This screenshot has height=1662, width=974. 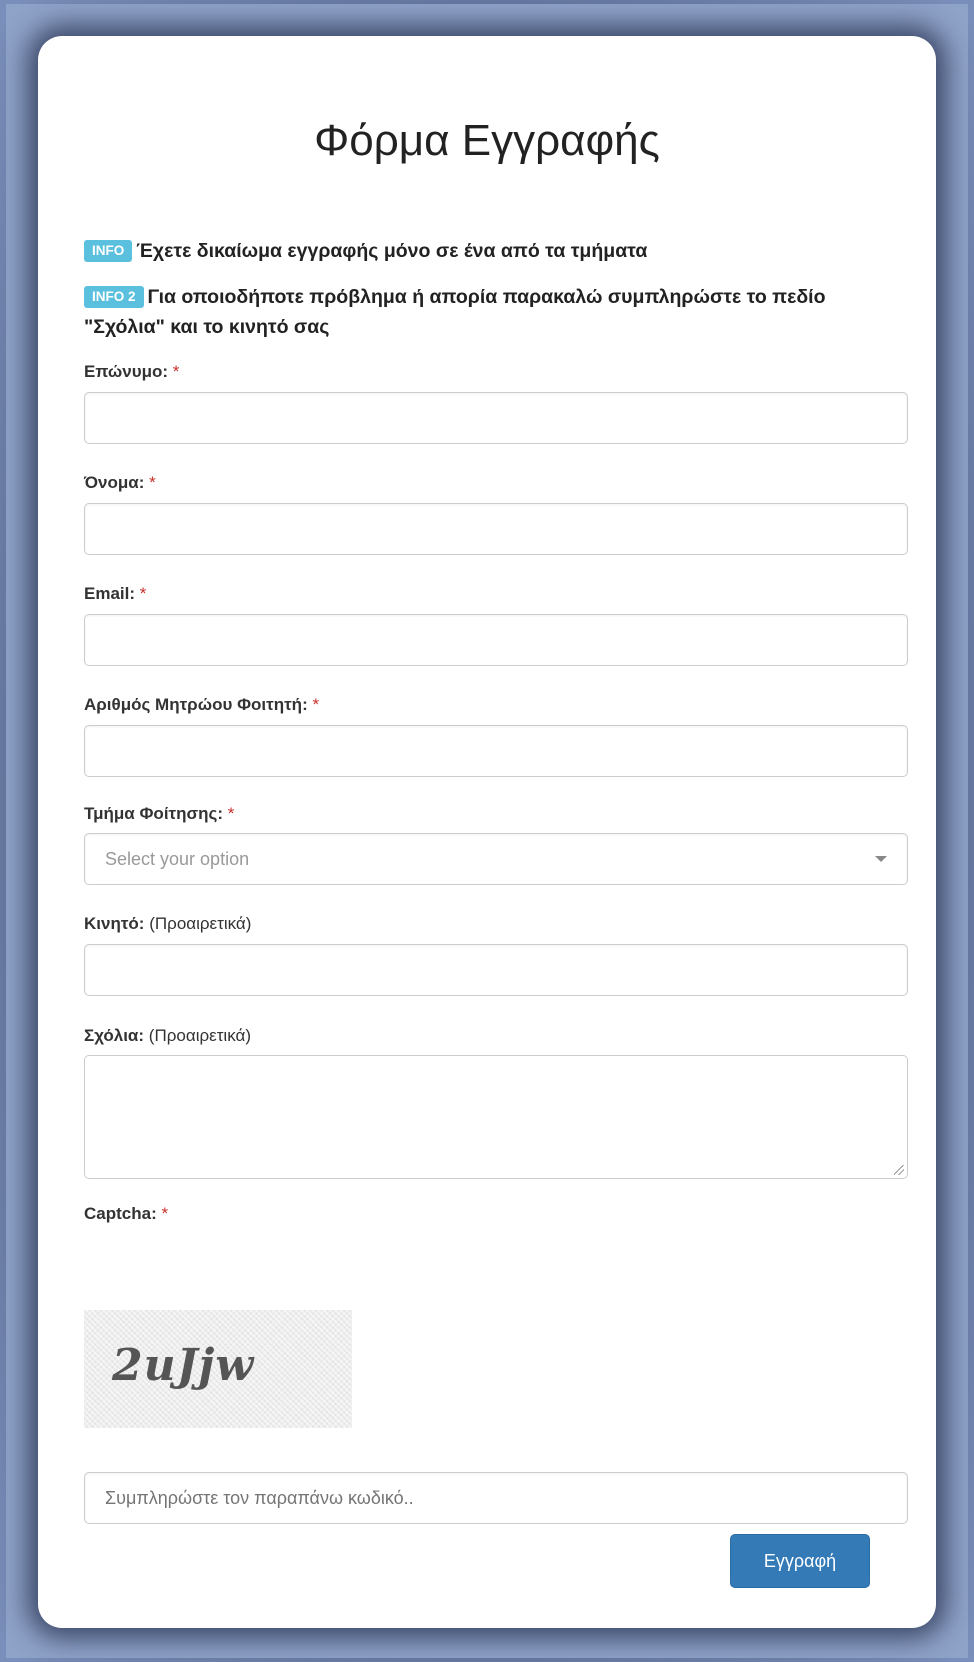 What do you see at coordinates (496, 1117) in the screenshot?
I see `comments-textarea` at bounding box center [496, 1117].